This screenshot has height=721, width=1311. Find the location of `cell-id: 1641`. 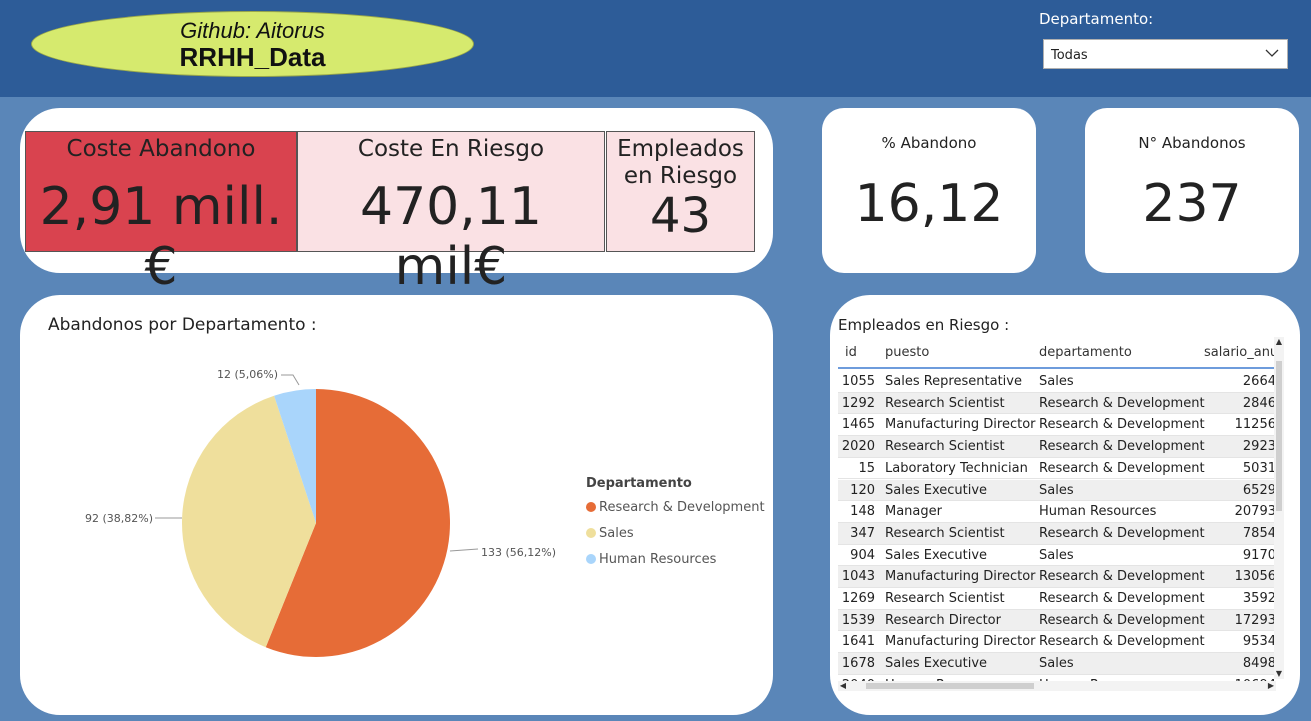

cell-id: 1641 is located at coordinates (858, 642).